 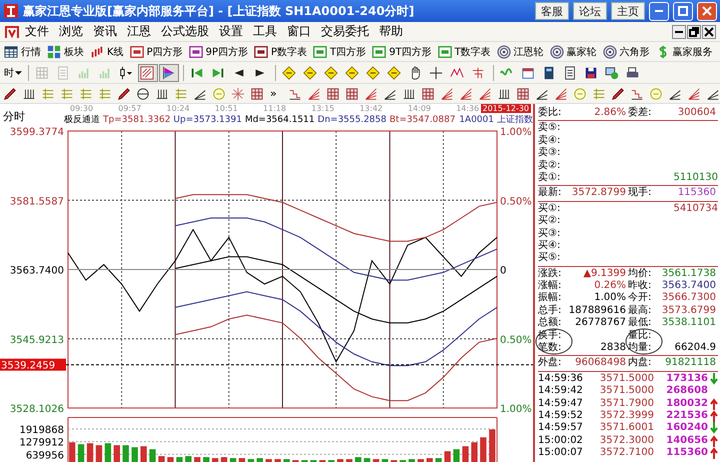 What do you see at coordinates (528, 73) in the screenshot?
I see `calendar-icon` at bounding box center [528, 73].